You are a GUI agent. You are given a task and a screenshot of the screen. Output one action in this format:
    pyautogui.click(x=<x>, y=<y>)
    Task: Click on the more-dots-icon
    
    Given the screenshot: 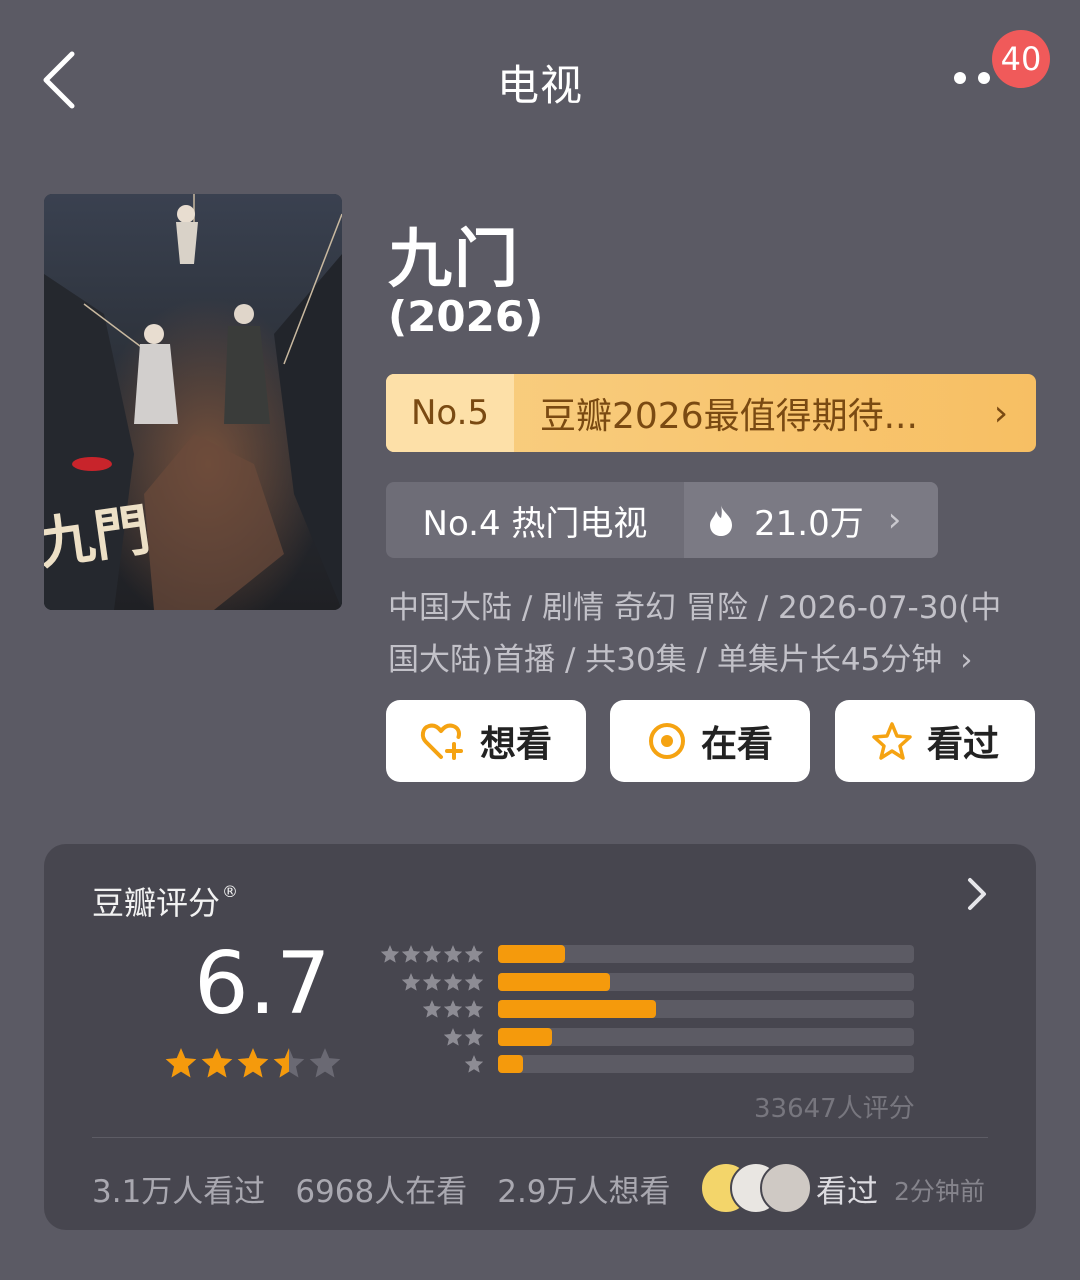 What is the action you would take?
    pyautogui.click(x=960, y=78)
    